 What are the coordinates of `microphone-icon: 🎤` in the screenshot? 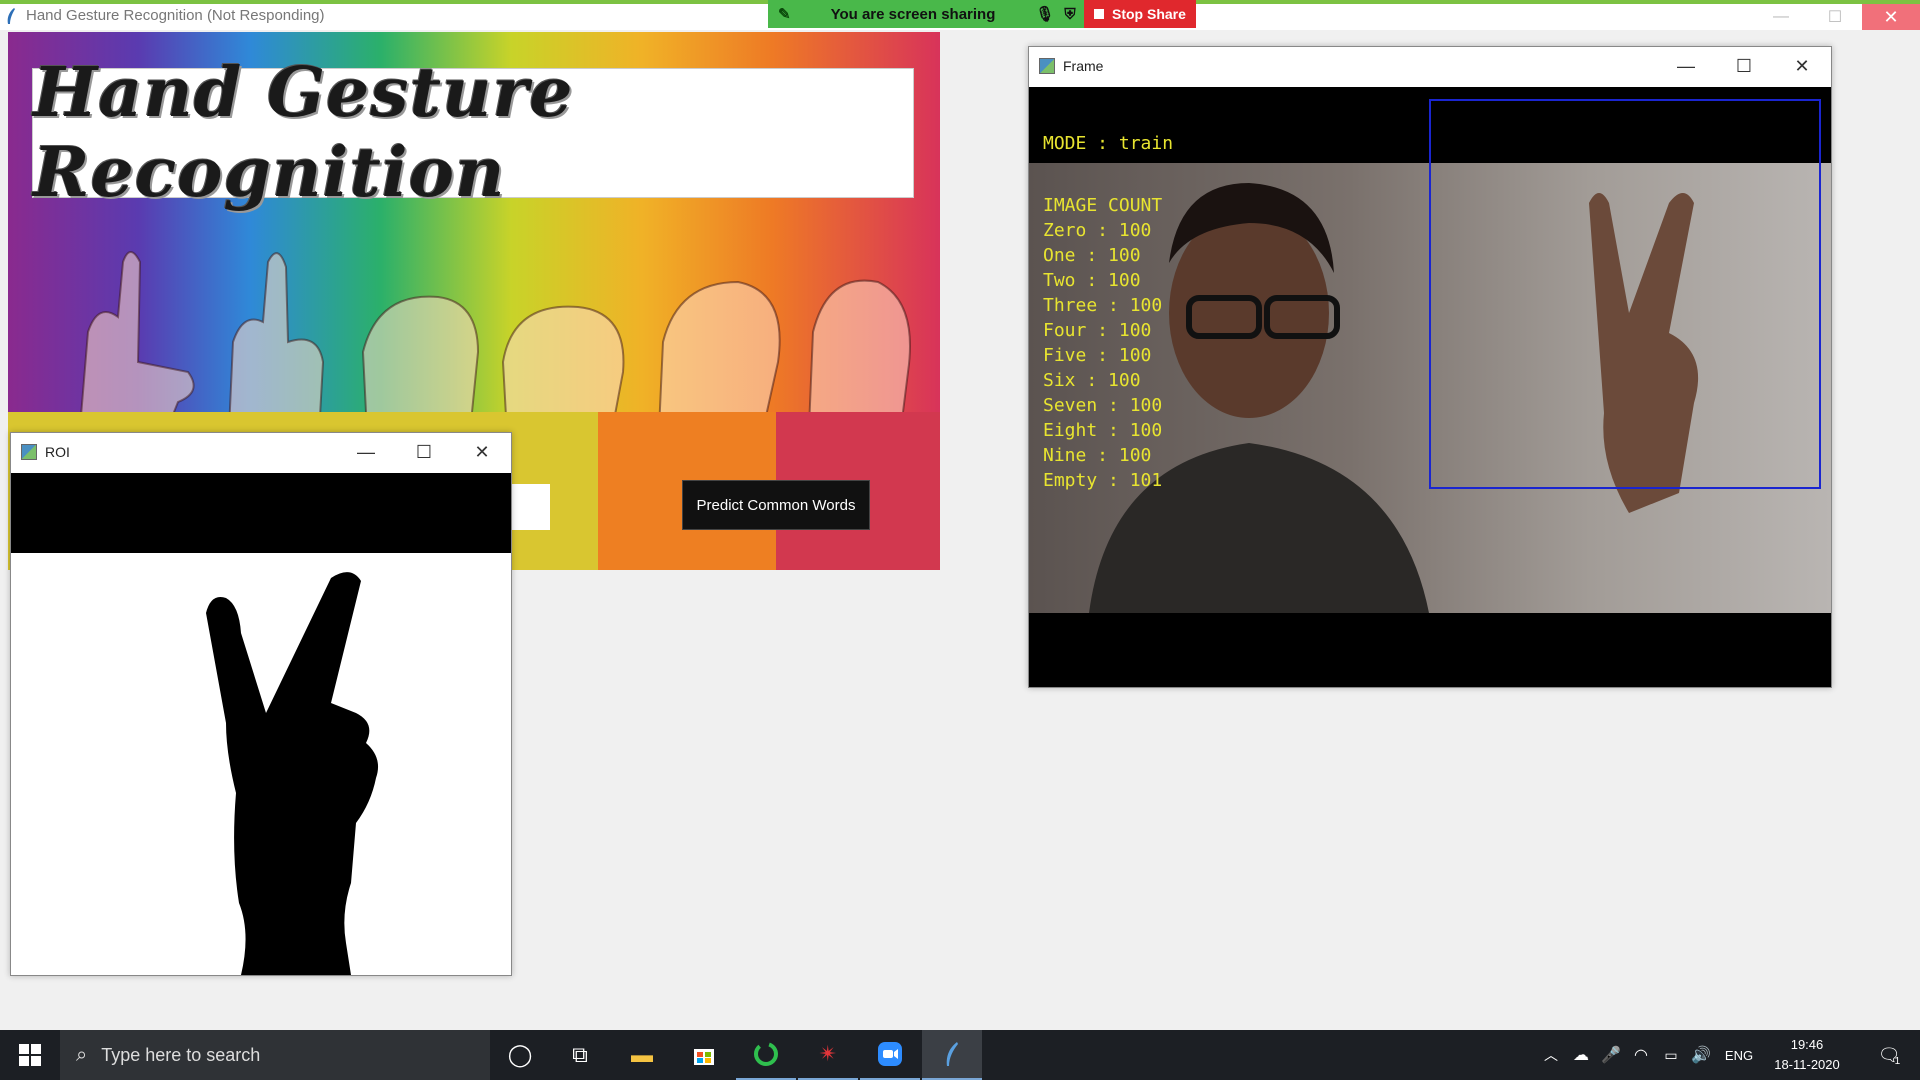 It's located at (1611, 1055).